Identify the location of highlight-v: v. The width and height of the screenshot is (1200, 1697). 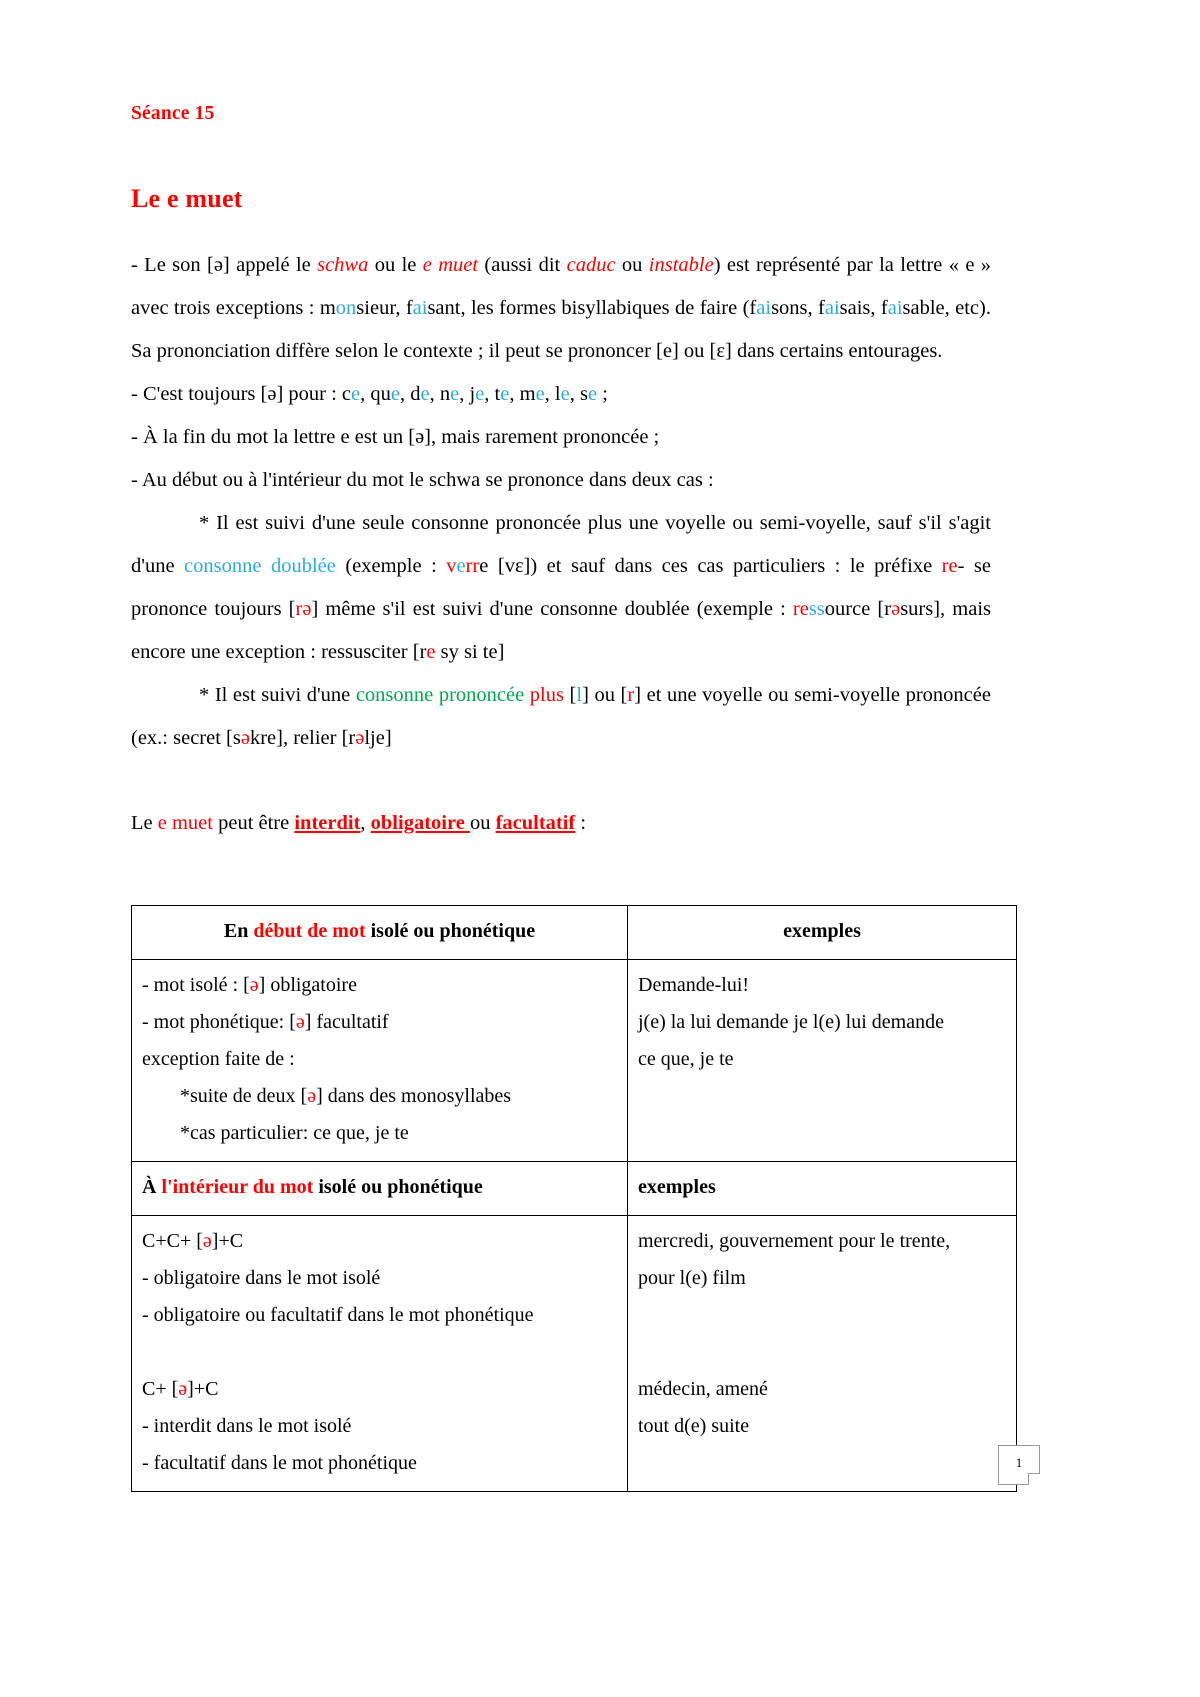
(451, 566).